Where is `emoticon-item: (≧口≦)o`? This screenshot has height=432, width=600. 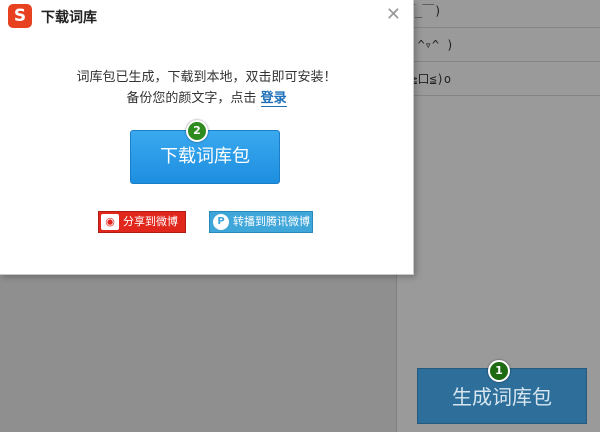
emoticon-item: (≧口≦)o is located at coordinates (498, 79).